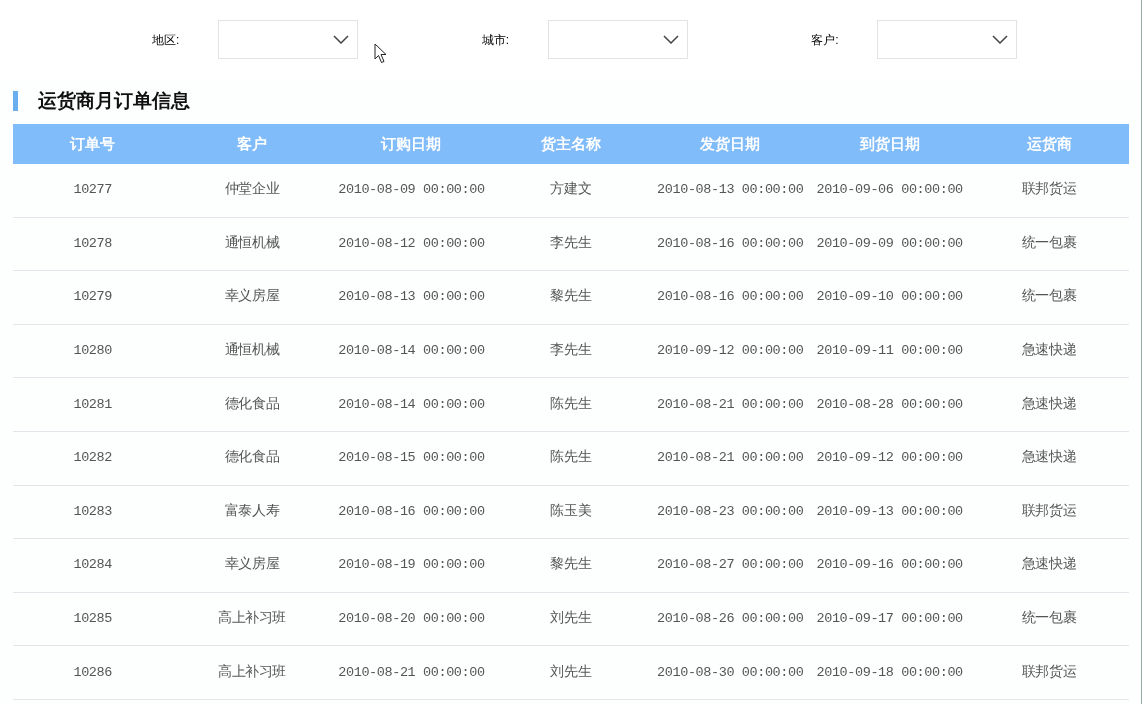  What do you see at coordinates (92, 565) in the screenshot?
I see `table-cell-text: 10284` at bounding box center [92, 565].